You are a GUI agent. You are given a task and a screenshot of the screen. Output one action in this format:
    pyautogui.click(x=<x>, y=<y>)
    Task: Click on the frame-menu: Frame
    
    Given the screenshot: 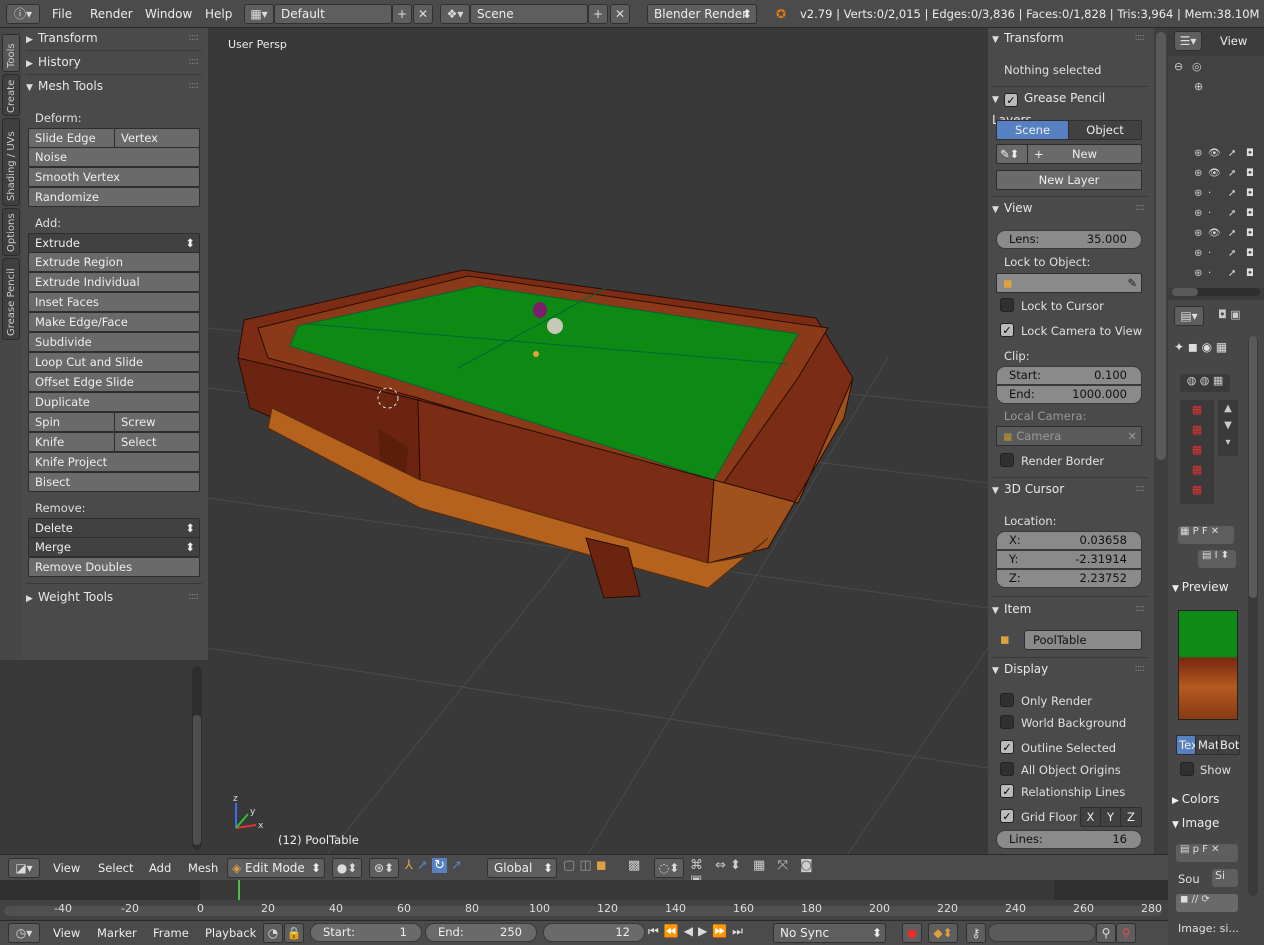 What is the action you would take?
    pyautogui.click(x=171, y=933)
    